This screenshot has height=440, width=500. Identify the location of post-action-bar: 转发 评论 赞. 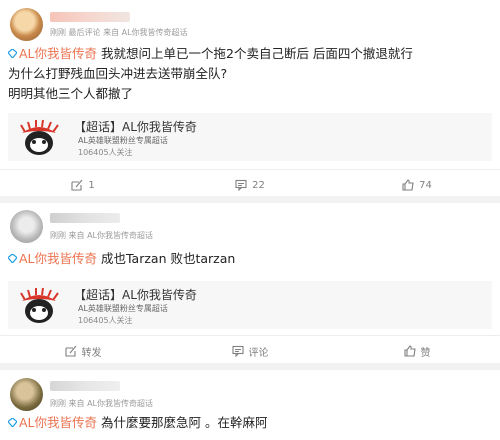
(250, 350).